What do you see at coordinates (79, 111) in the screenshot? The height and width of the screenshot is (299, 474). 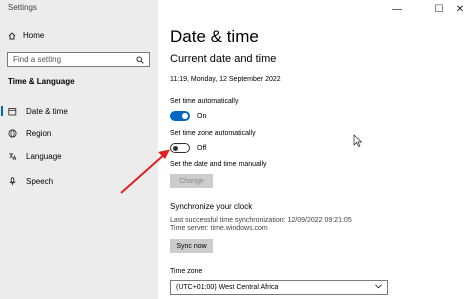 I see `sidebar-item-date-time: Date & time` at bounding box center [79, 111].